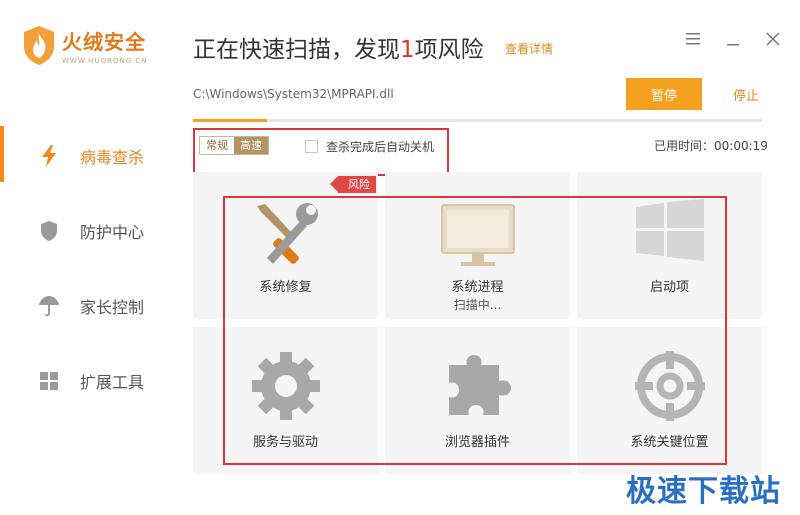 Image resolution: width=800 pixels, height=515 pixels. I want to click on elapsed-time: 已用时间：00:00:19, so click(711, 146).